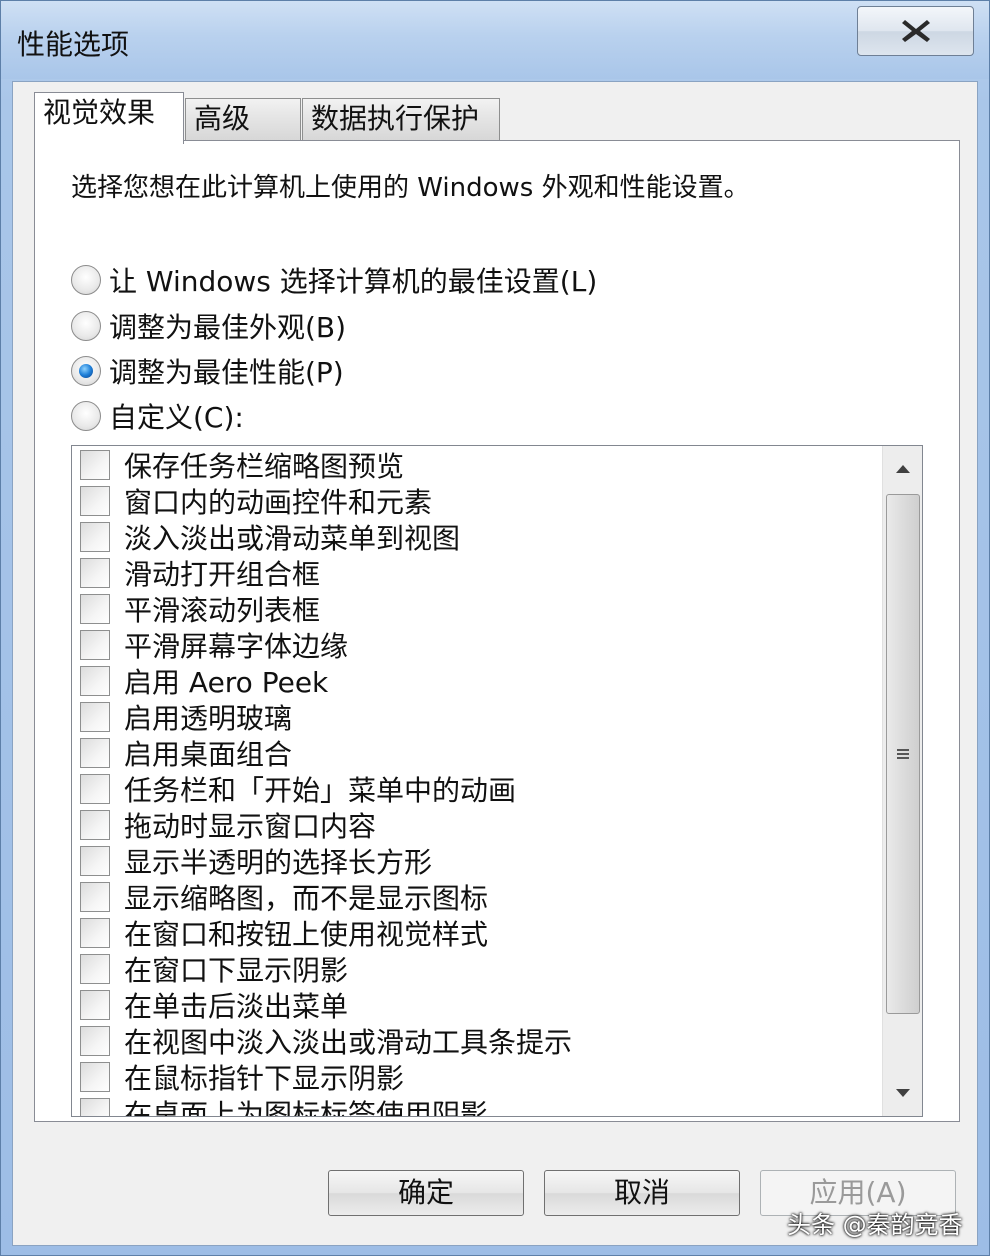  What do you see at coordinates (208, 718) in the screenshot?
I see `item-label: 启用透明玻璃` at bounding box center [208, 718].